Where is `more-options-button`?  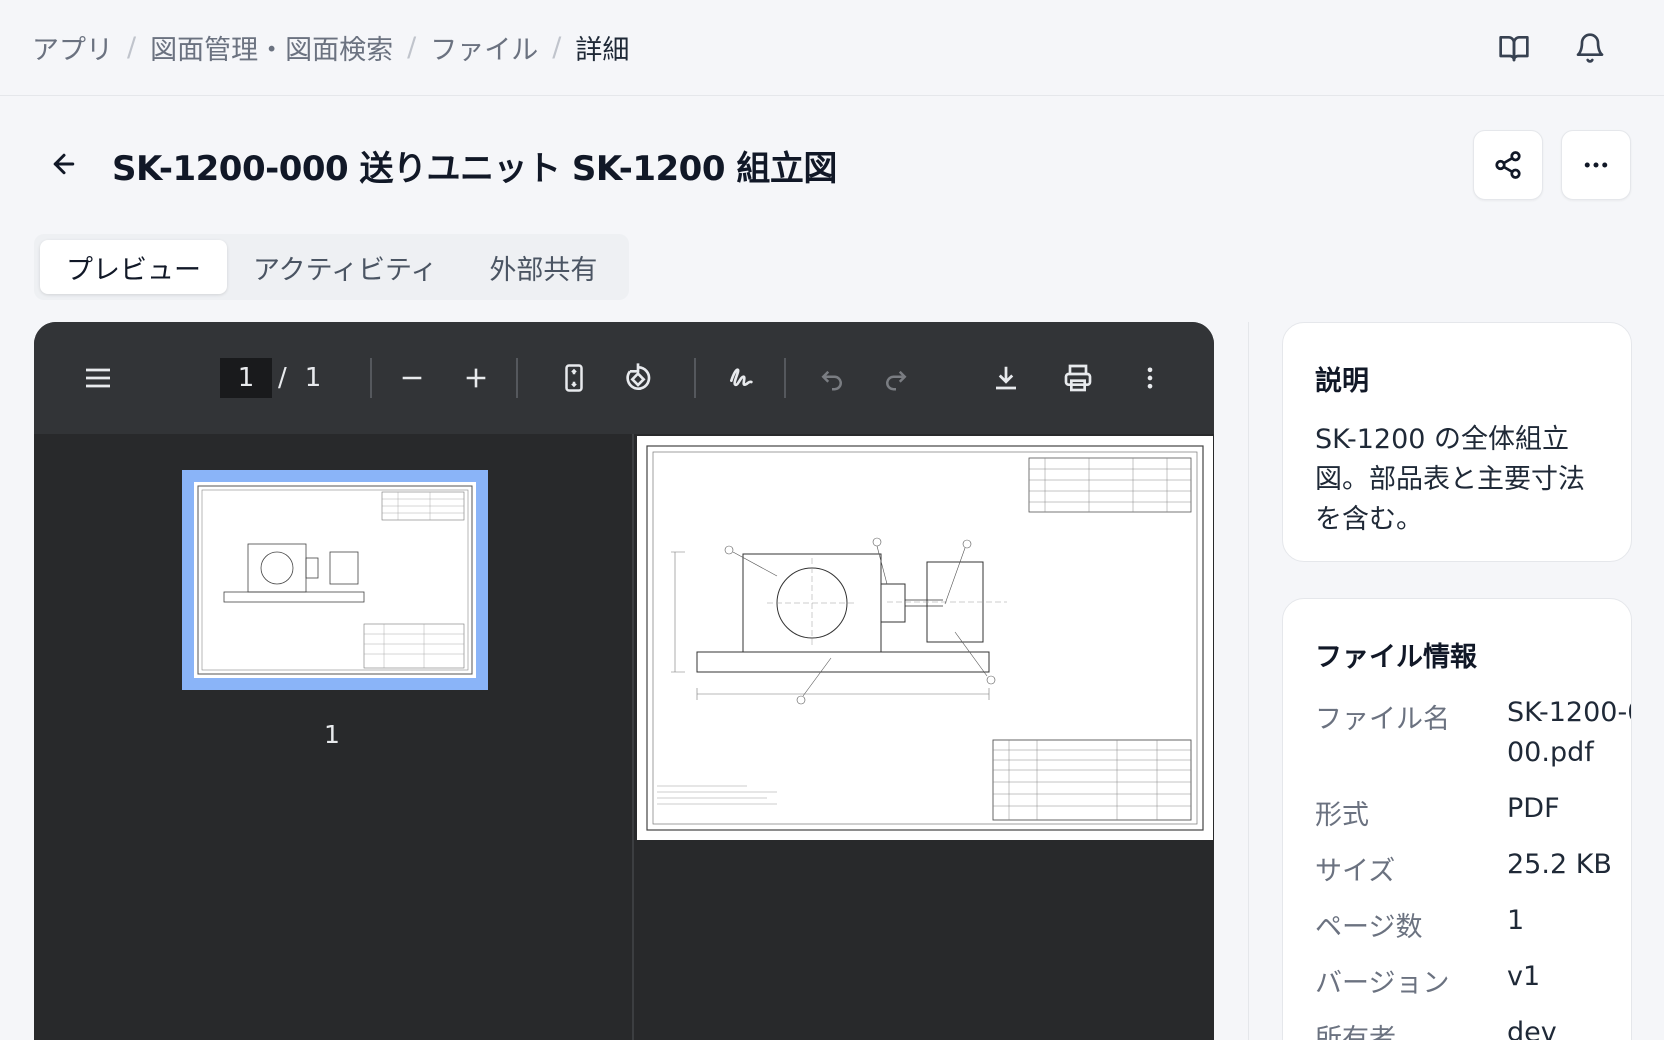
more-options-button is located at coordinates (1596, 165).